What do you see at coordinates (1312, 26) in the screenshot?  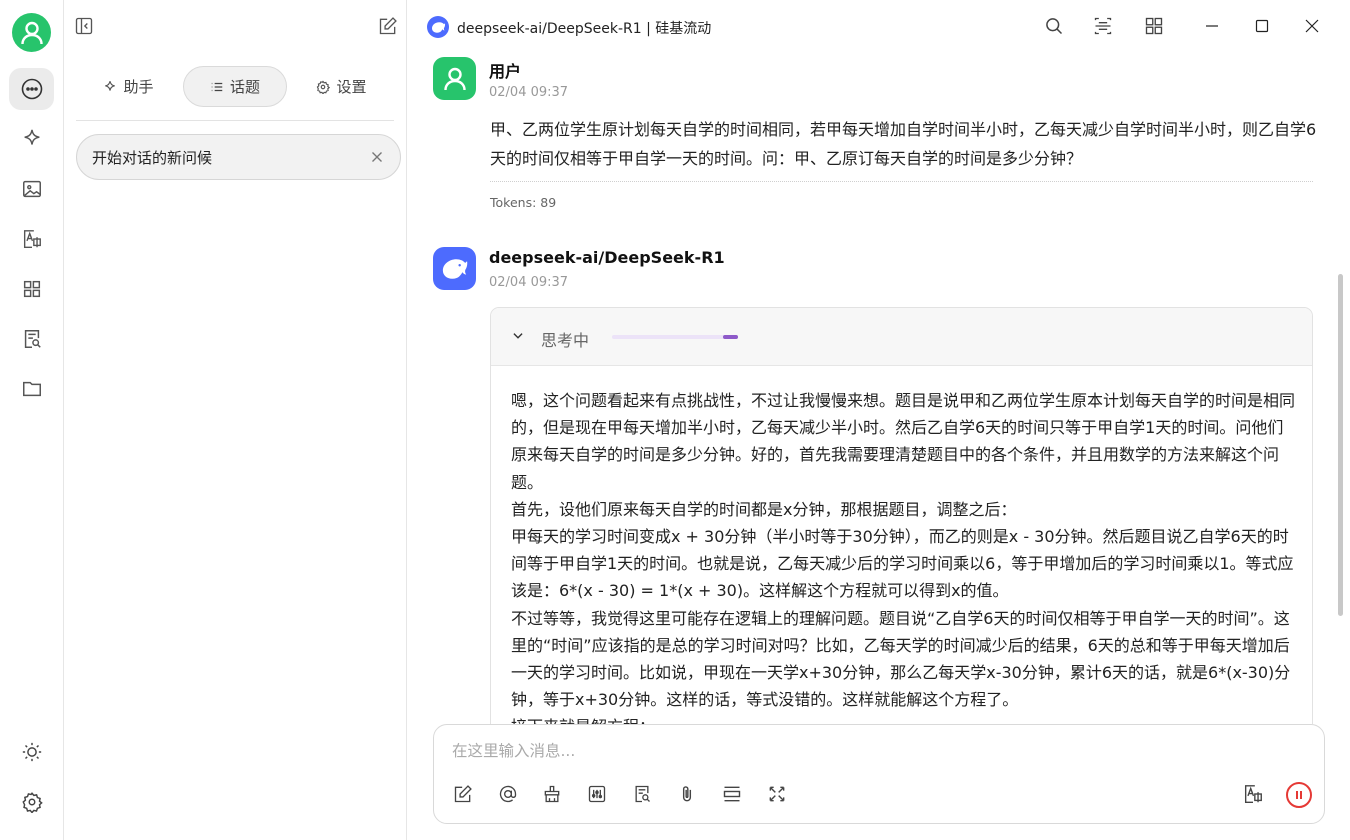 I see `close-window-icon` at bounding box center [1312, 26].